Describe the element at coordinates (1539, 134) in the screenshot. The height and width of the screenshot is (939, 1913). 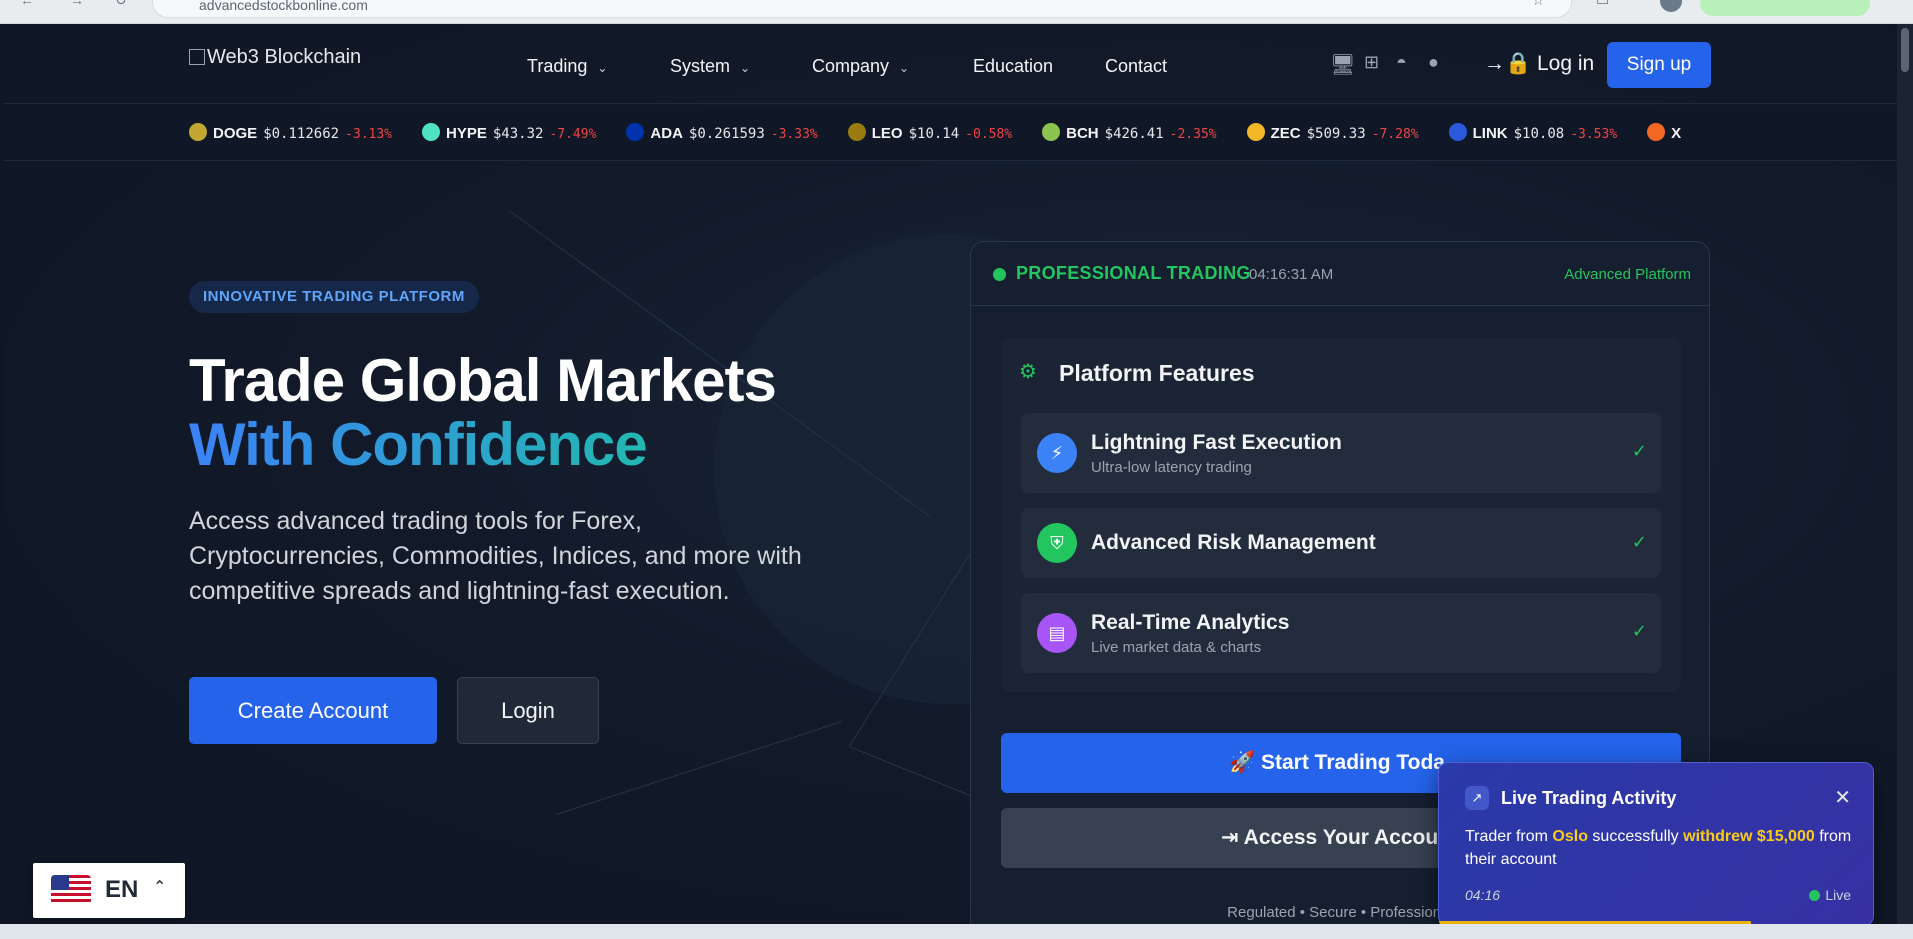
I see `ticker-price: $10.08` at that location.